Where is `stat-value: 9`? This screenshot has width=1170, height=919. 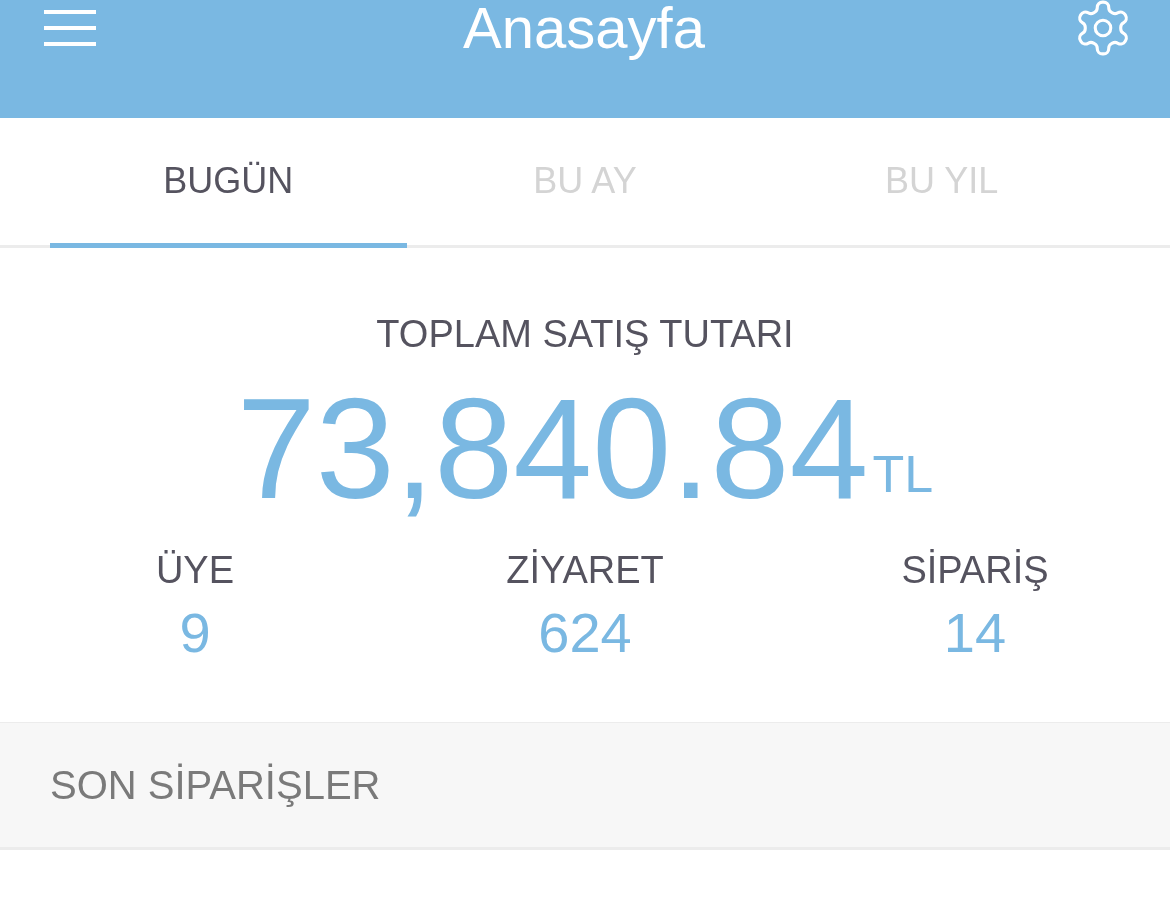 stat-value: 9 is located at coordinates (195, 633).